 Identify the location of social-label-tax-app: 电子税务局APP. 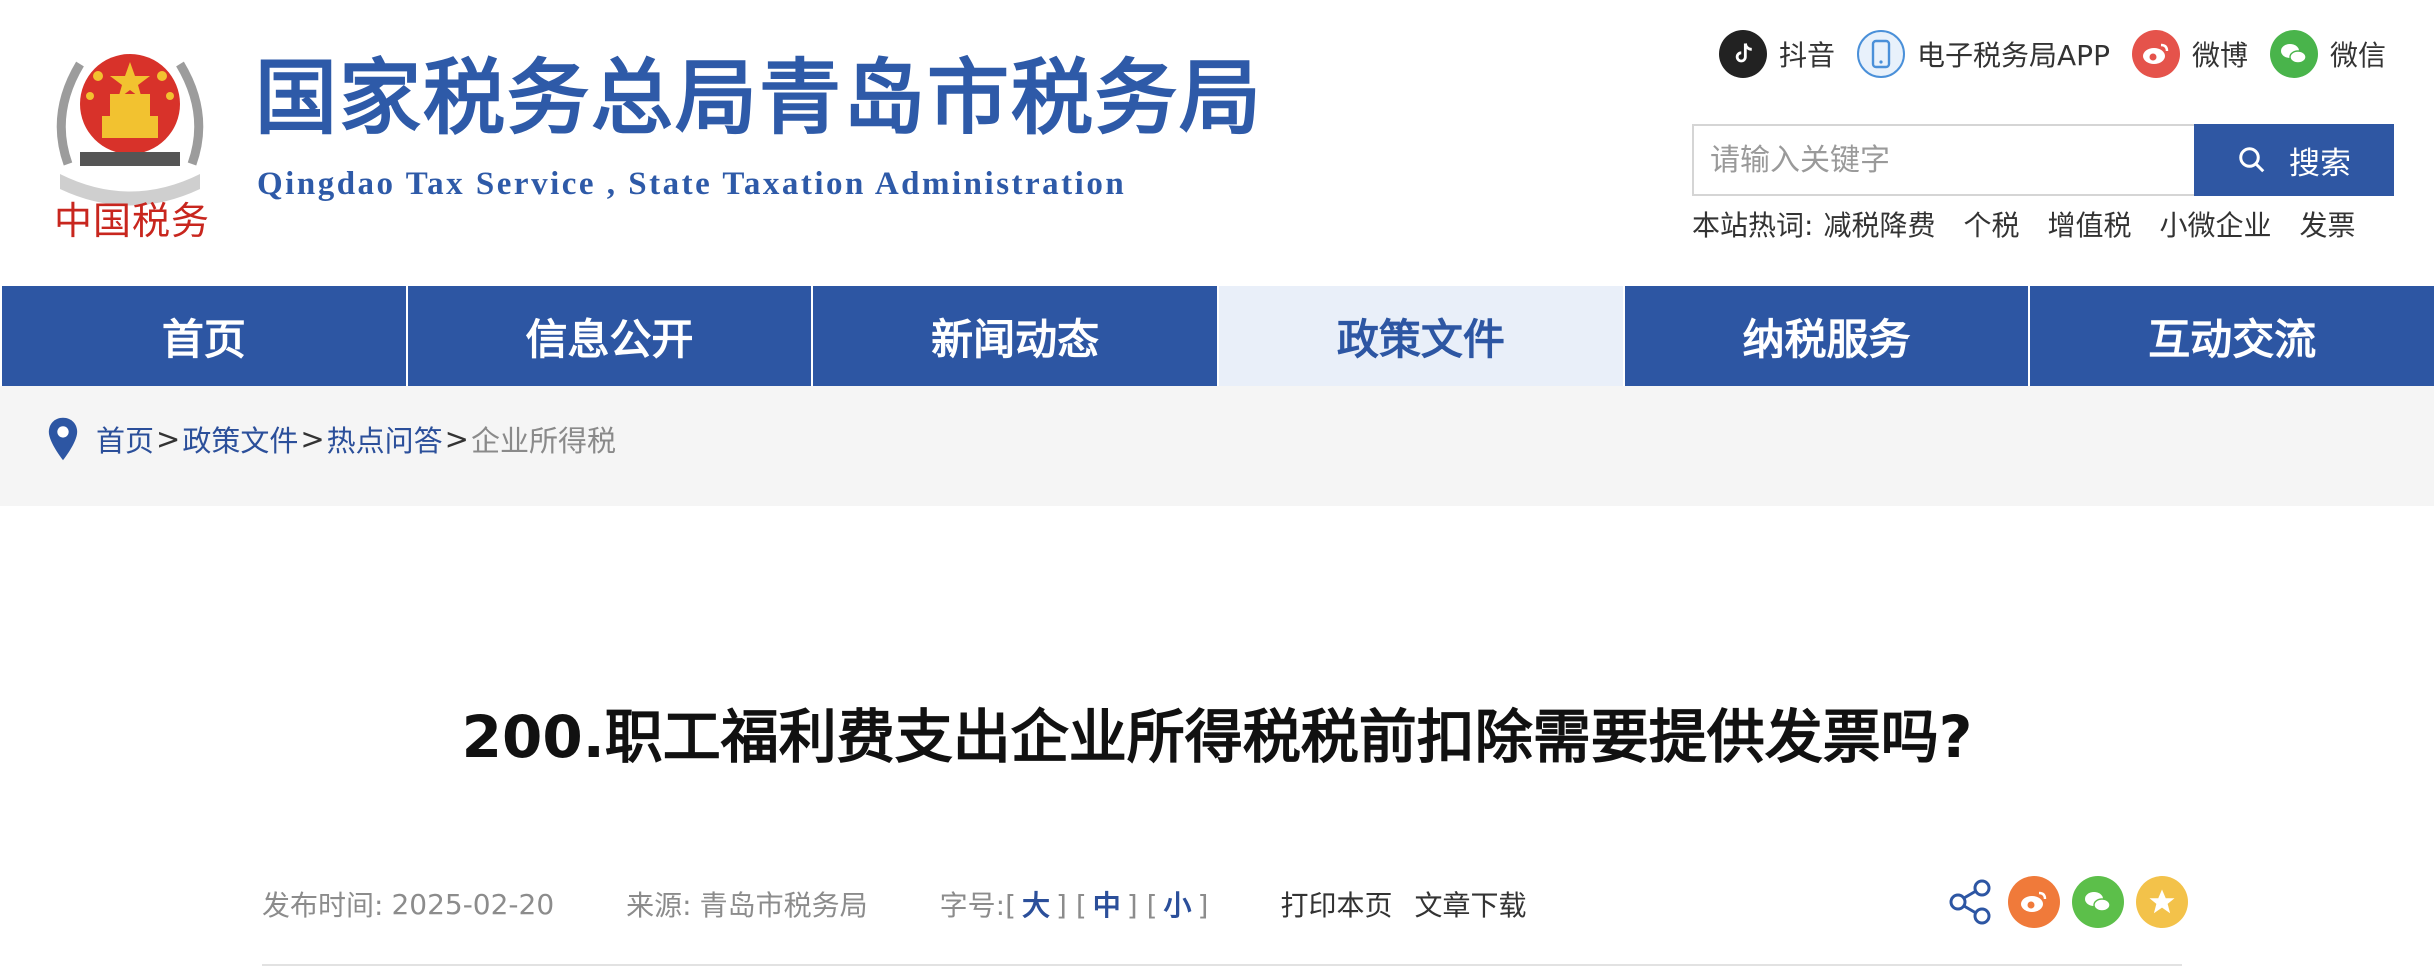
(2013, 55).